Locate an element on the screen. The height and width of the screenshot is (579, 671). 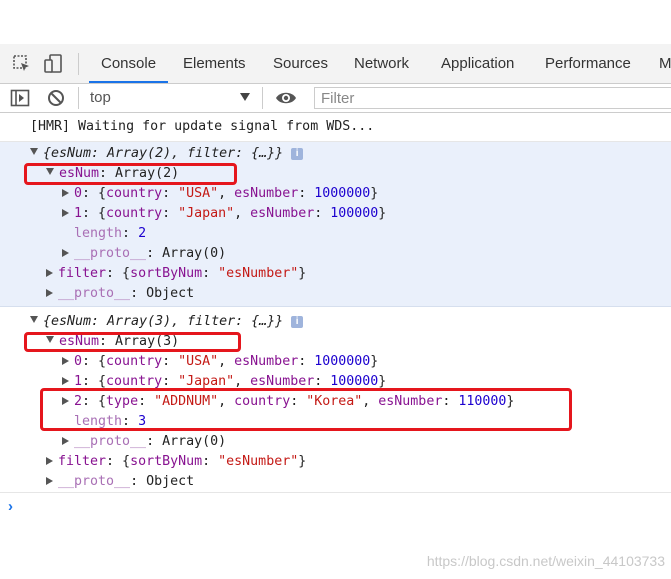
property-key: length is located at coordinates (98, 233).